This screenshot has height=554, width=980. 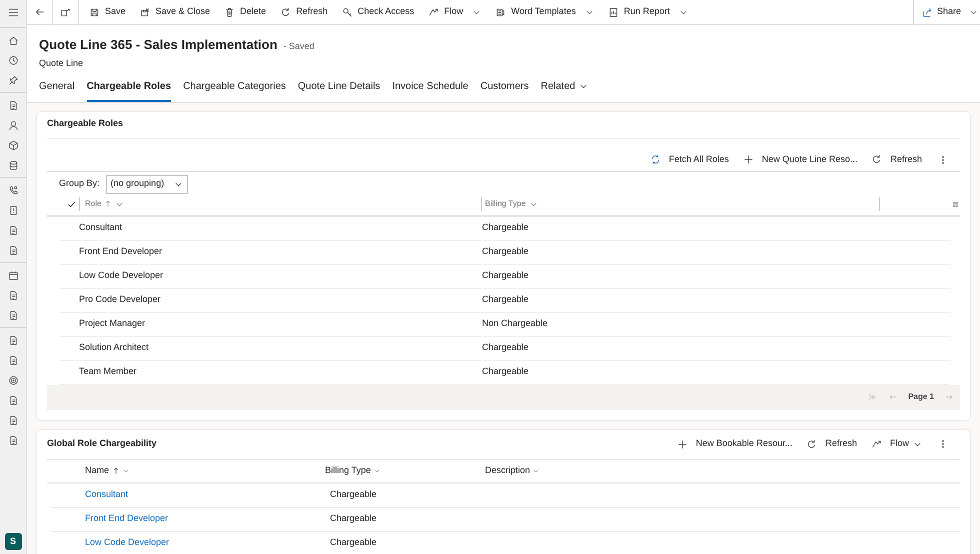 What do you see at coordinates (544, 12) in the screenshot?
I see `command-button: Word Templates` at bounding box center [544, 12].